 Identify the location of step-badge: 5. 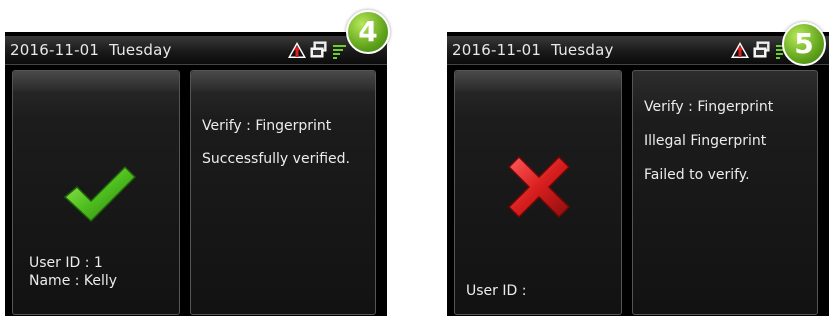
(804, 44).